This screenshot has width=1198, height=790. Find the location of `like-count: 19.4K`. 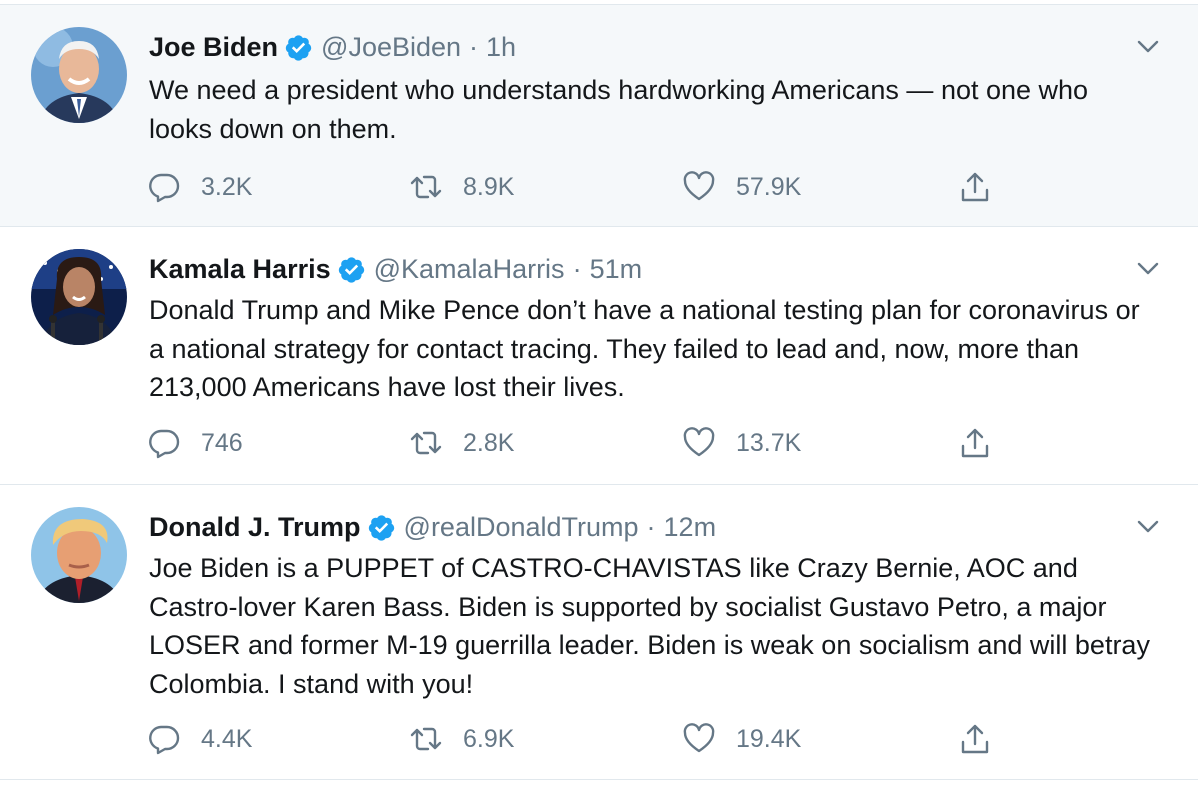

like-count: 19.4K is located at coordinates (769, 738).